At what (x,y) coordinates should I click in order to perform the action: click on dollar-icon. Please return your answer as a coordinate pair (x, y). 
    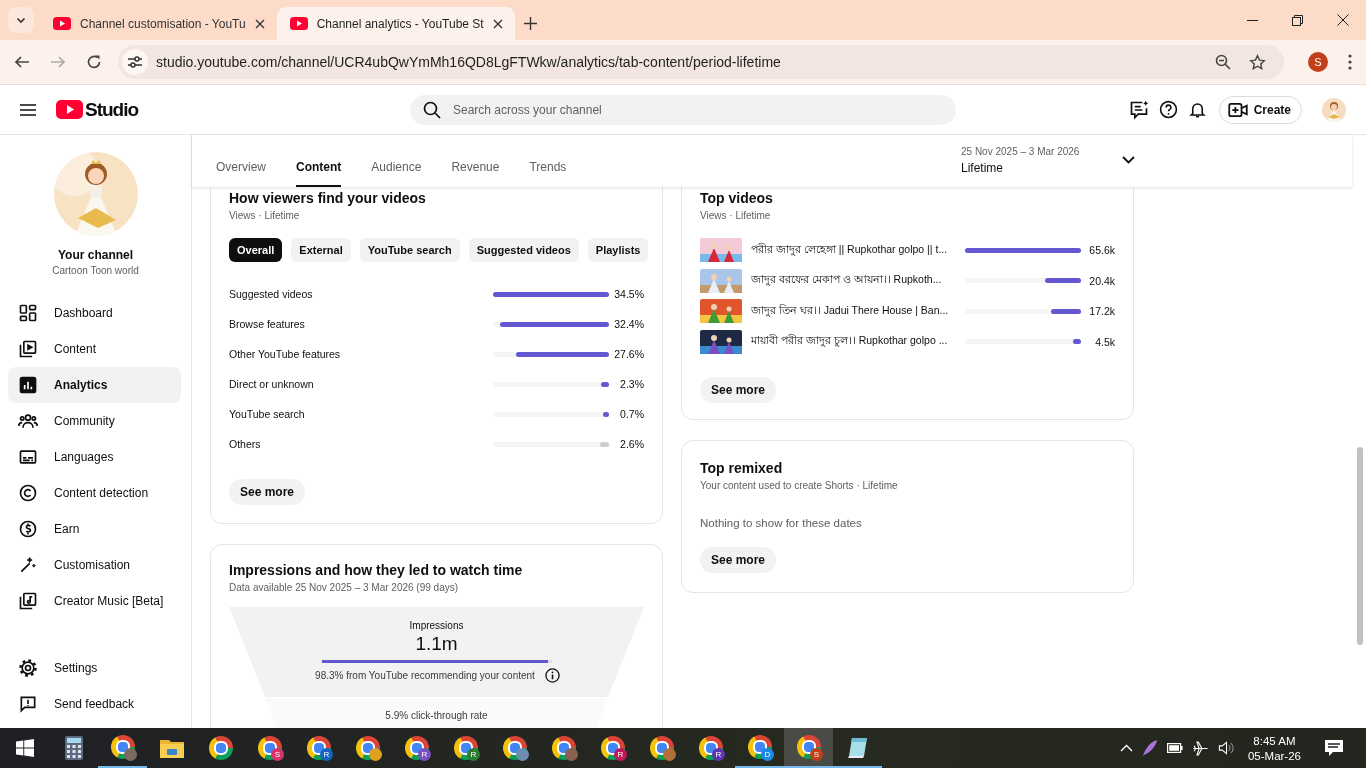
    Looking at the image, I should click on (28, 529).